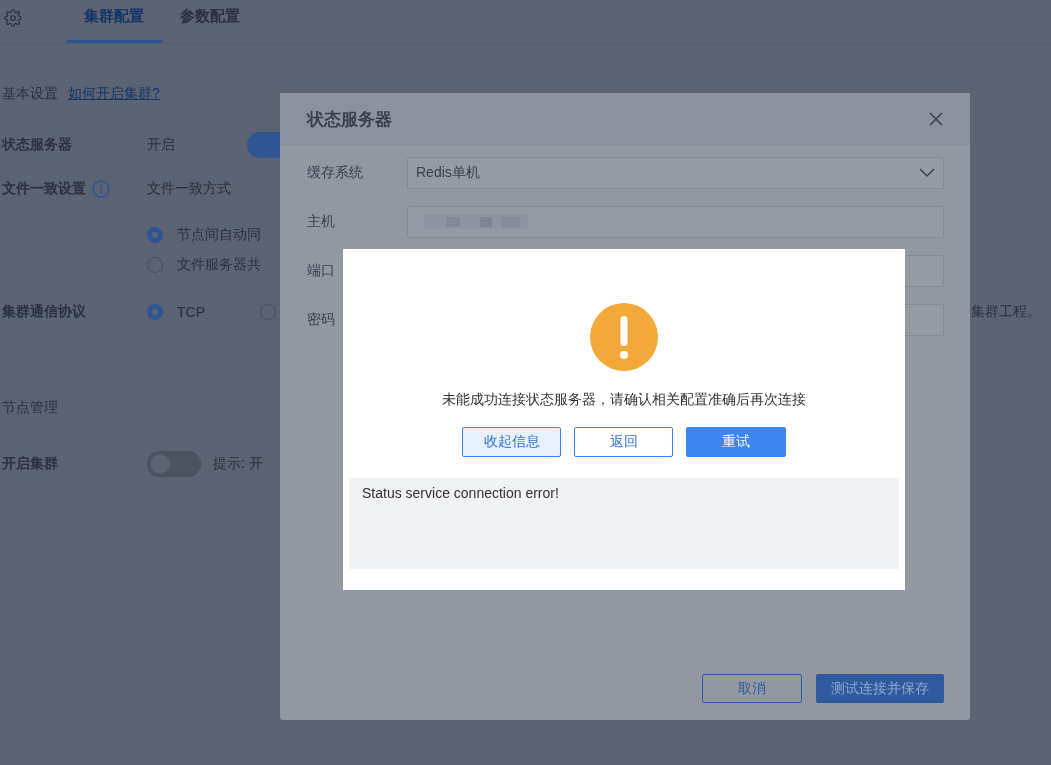  What do you see at coordinates (675, 173) in the screenshot?
I see `select-field: Redis单机` at bounding box center [675, 173].